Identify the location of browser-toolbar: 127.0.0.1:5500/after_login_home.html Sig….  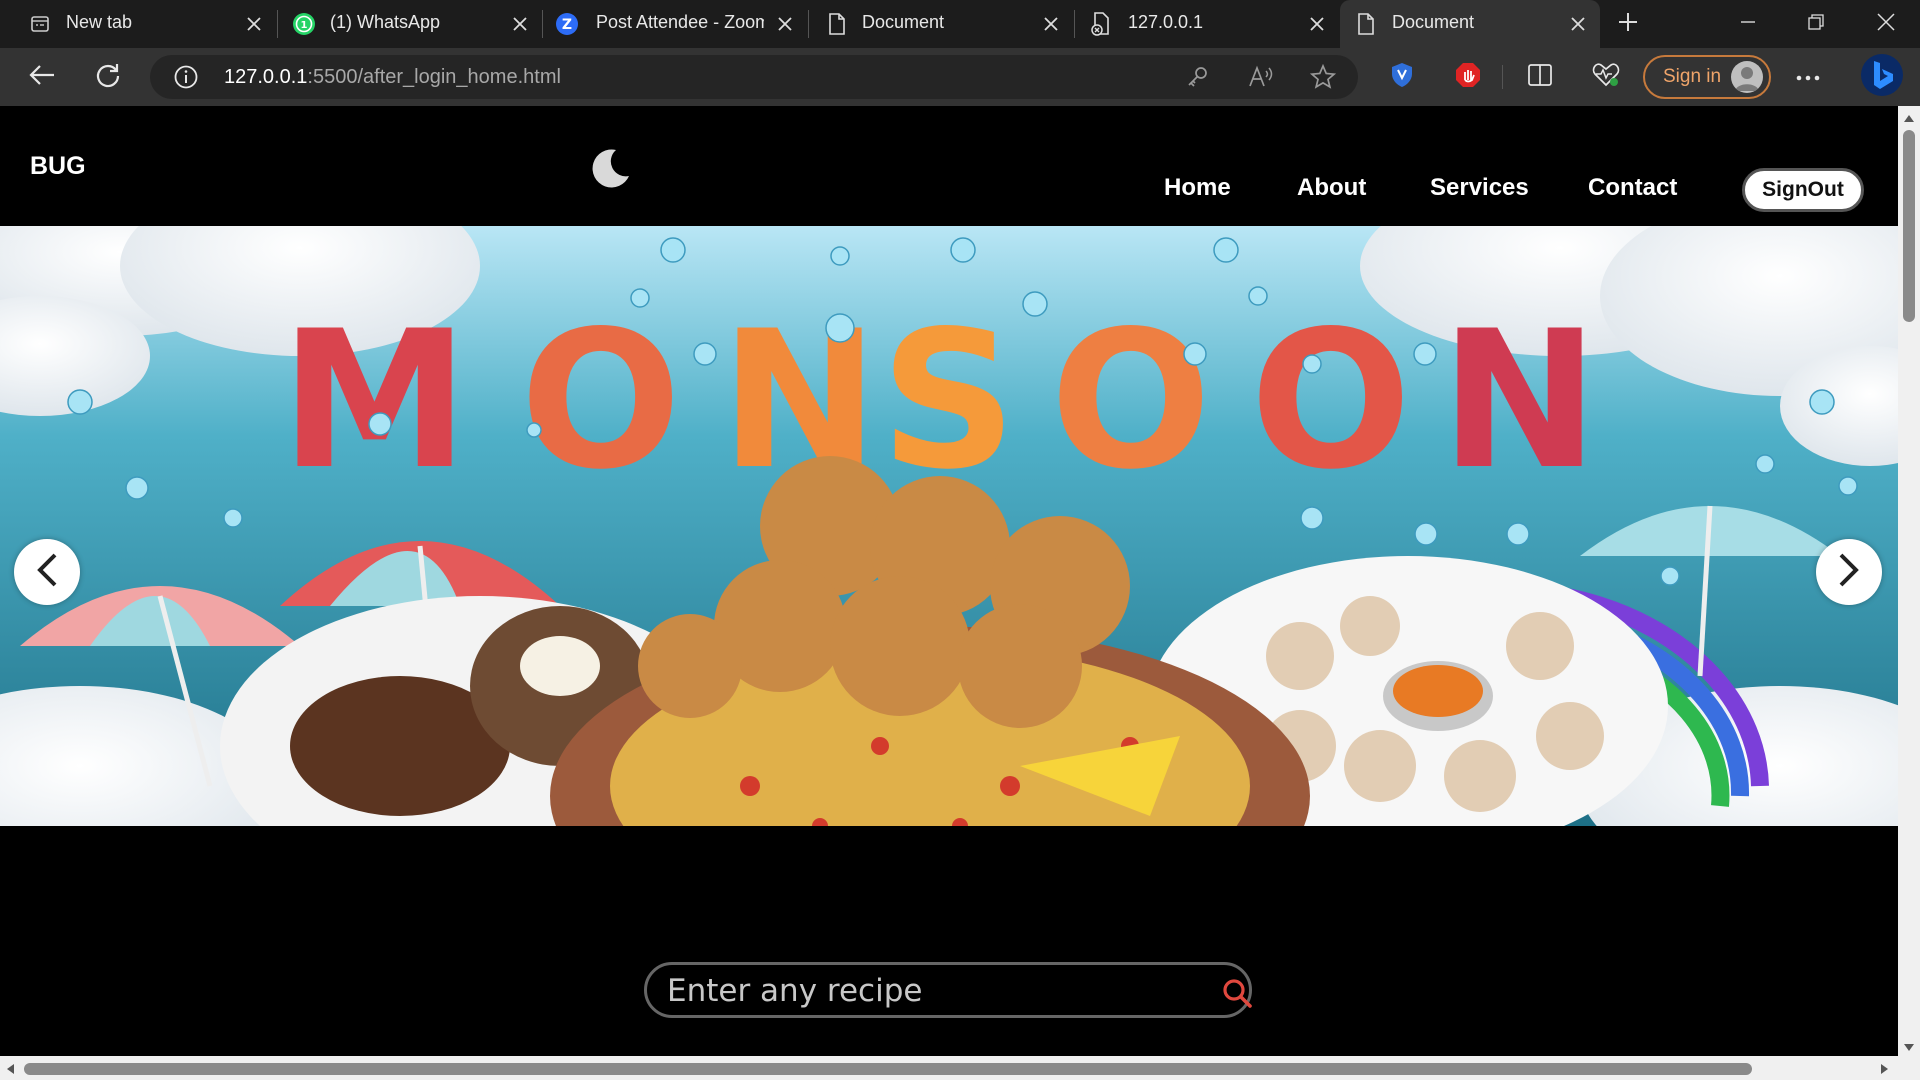
(960, 77).